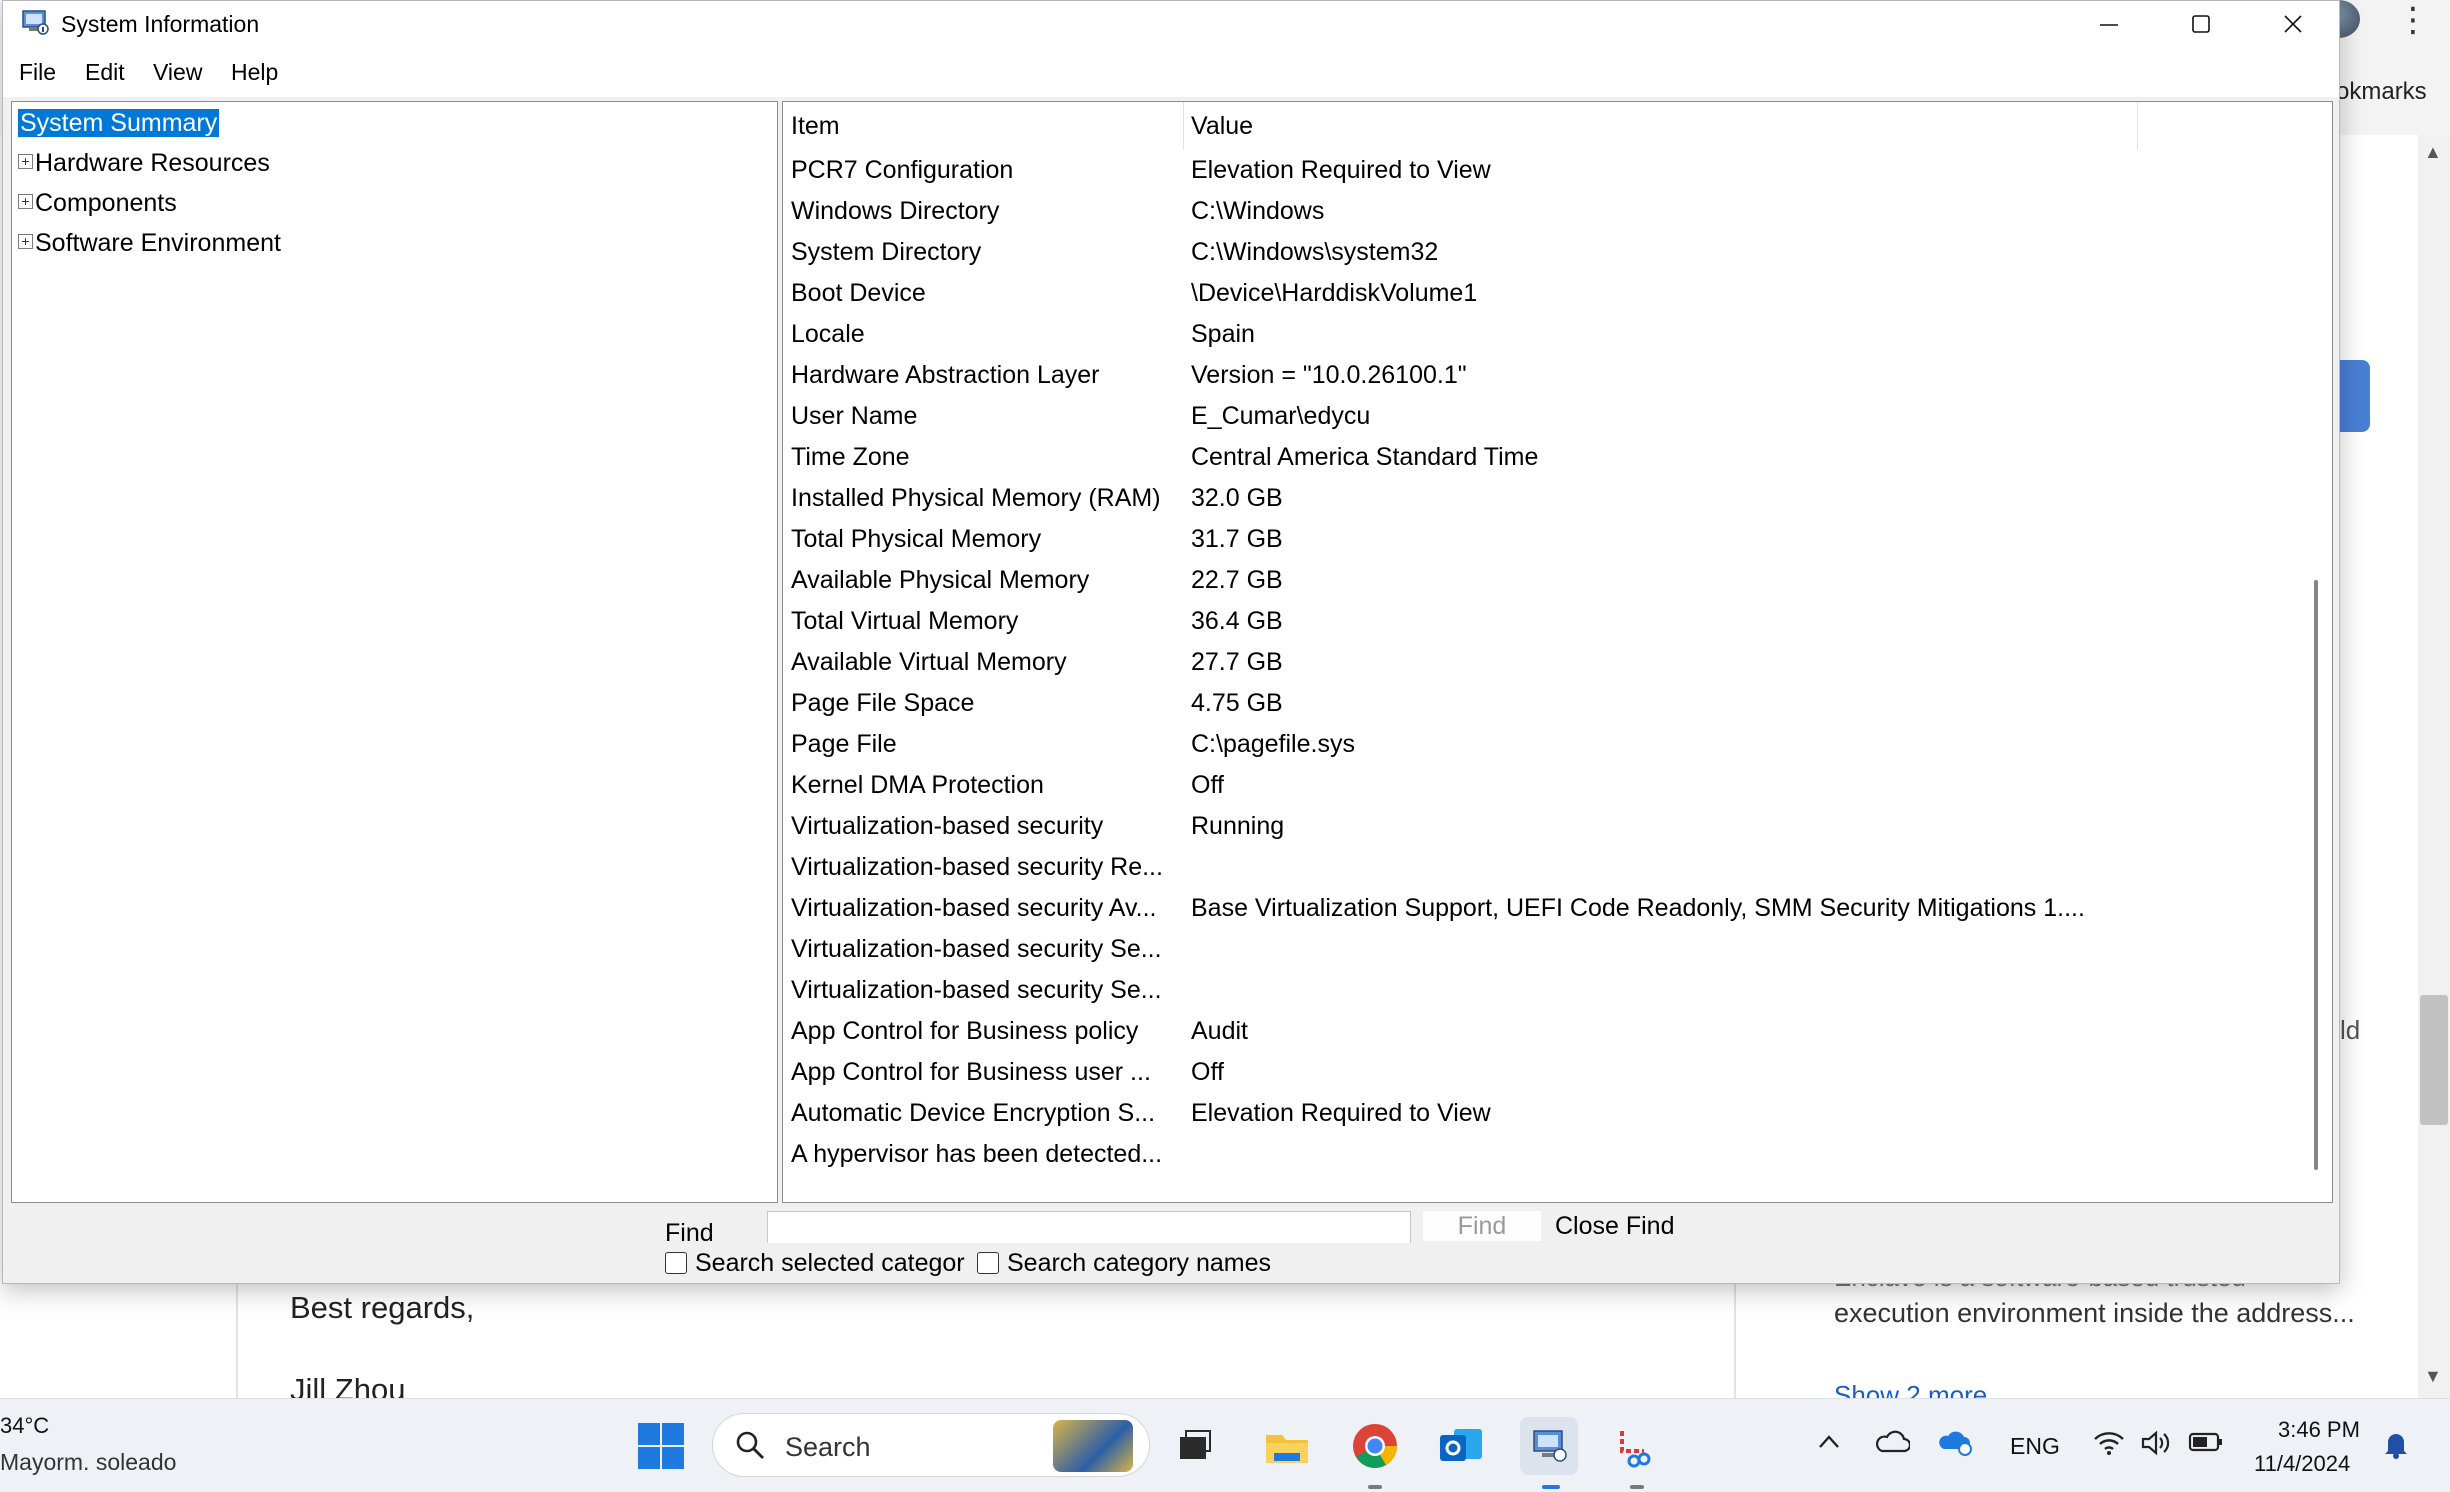 Image resolution: width=2450 pixels, height=1492 pixels. What do you see at coordinates (1460, 1072) in the screenshot?
I see `table-row: App Control for Business user ... Off` at bounding box center [1460, 1072].